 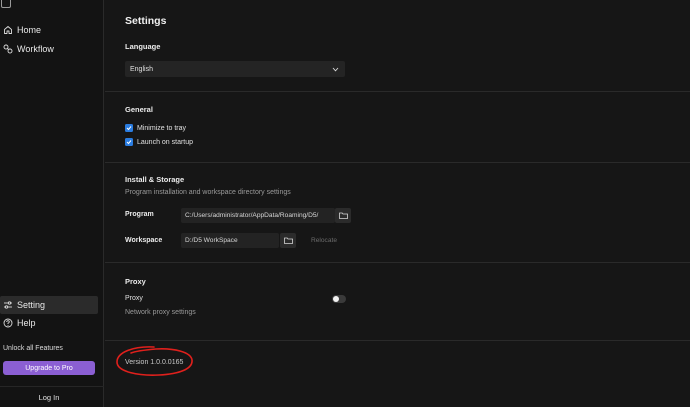 What do you see at coordinates (141, 69) in the screenshot?
I see `language-select-value: English` at bounding box center [141, 69].